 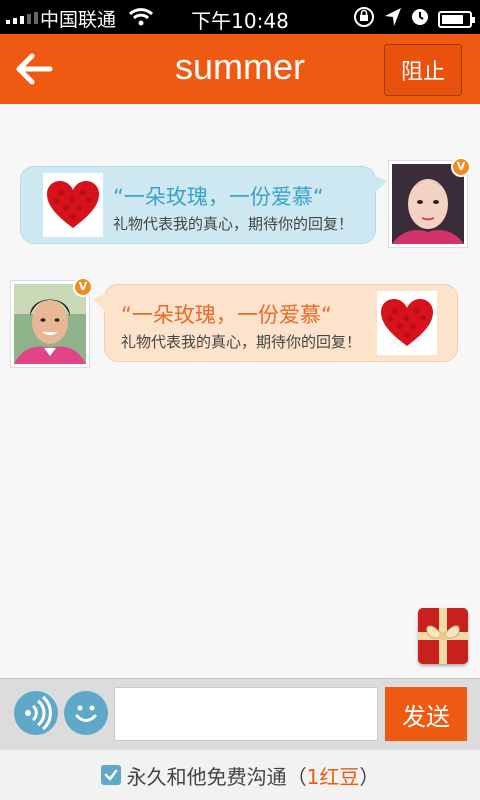 What do you see at coordinates (333, 776) in the screenshot?
I see `price-highlight: 1红豆` at bounding box center [333, 776].